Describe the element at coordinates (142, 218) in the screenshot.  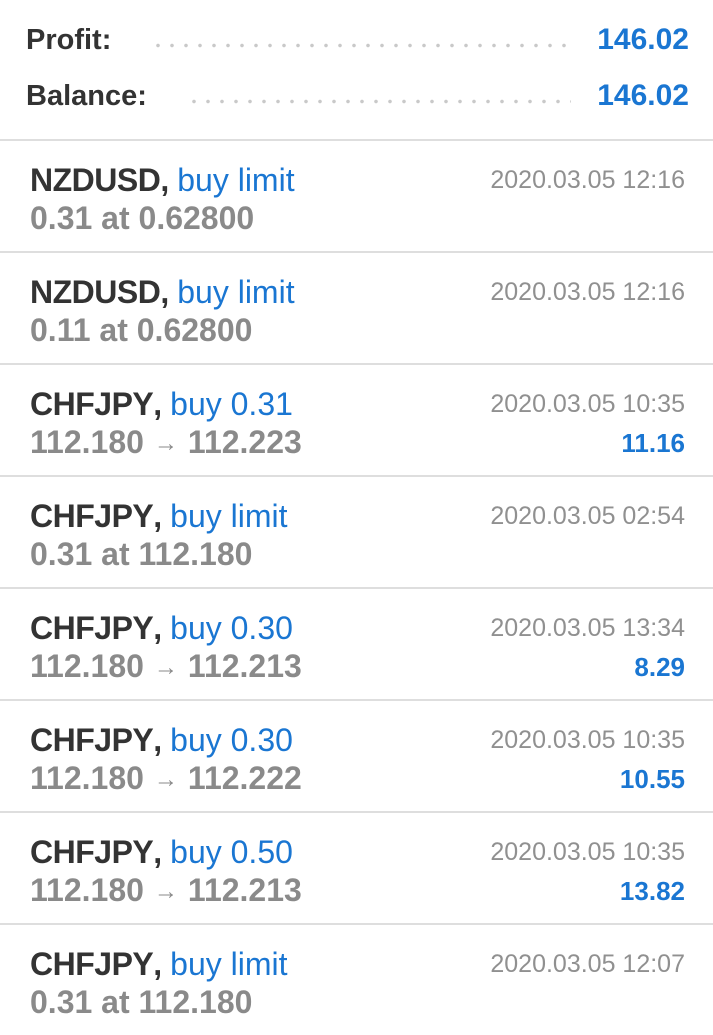
I see `order-details: 0.31 at 0.62800` at that location.